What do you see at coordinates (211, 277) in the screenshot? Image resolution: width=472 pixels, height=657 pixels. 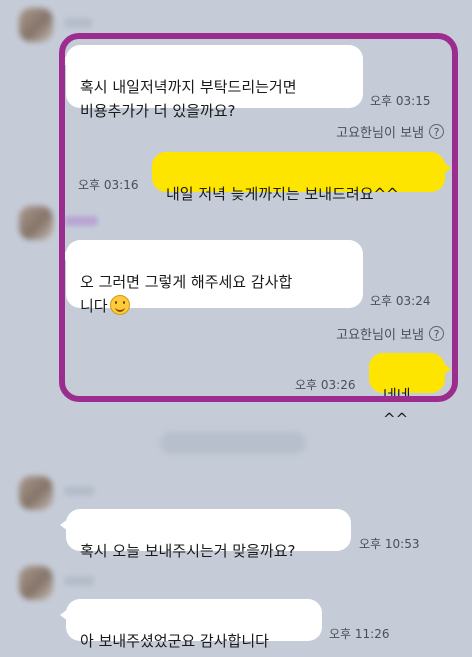 I see `message-bubble: 오 그러면 그렇게 해주세요 감사합 니다` at bounding box center [211, 277].